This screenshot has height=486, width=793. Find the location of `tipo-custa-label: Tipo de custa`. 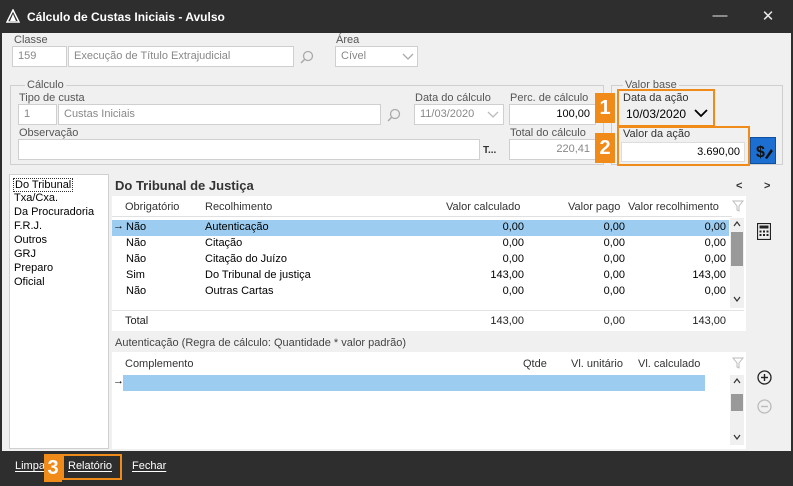

tipo-custa-label: Tipo de custa is located at coordinates (52, 98).